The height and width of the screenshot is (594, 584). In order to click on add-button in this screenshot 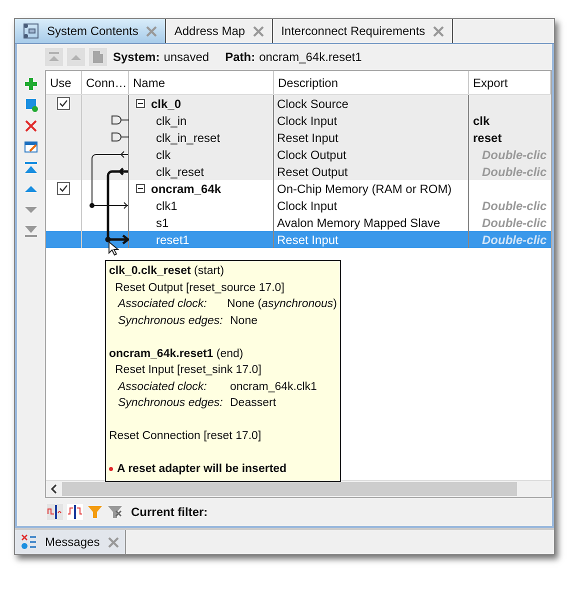, I will do `click(31, 84)`.